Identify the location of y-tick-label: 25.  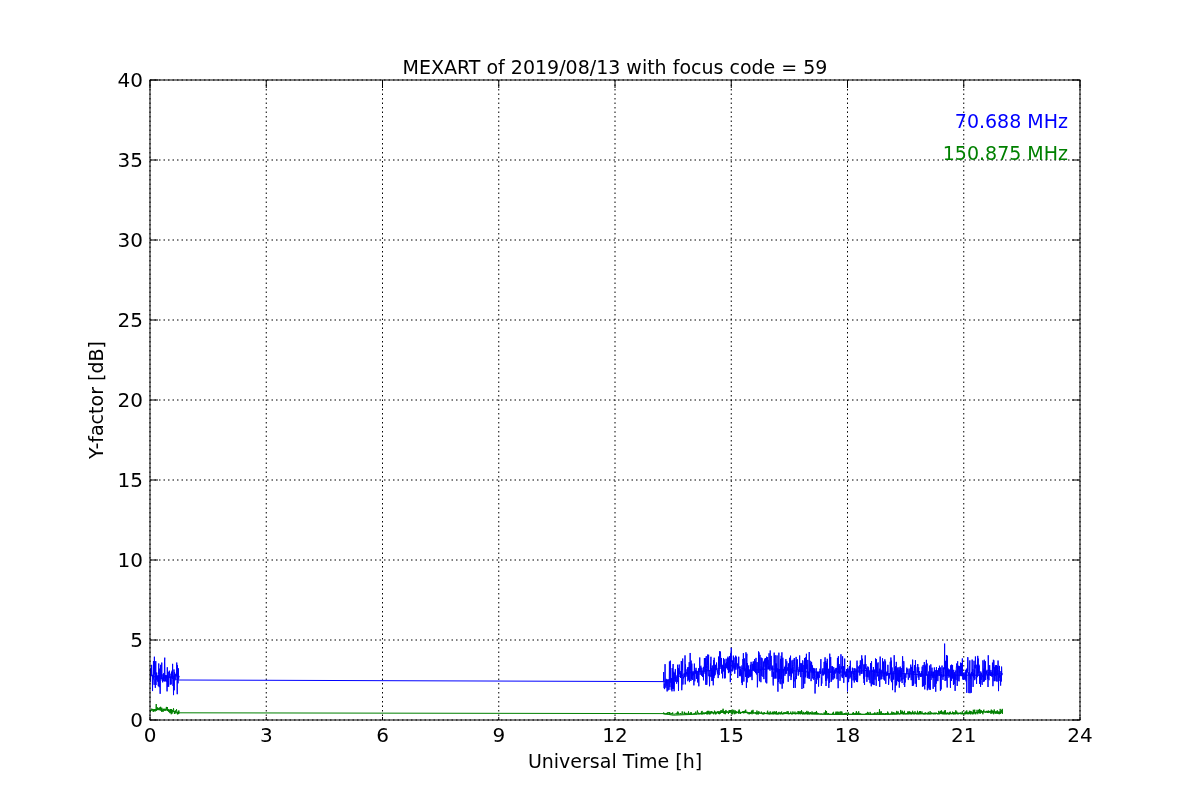
(130, 320).